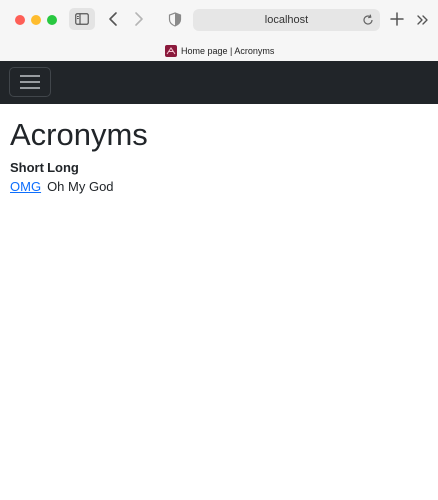 The image size is (438, 500). I want to click on column-header-long: Long, so click(63, 167).